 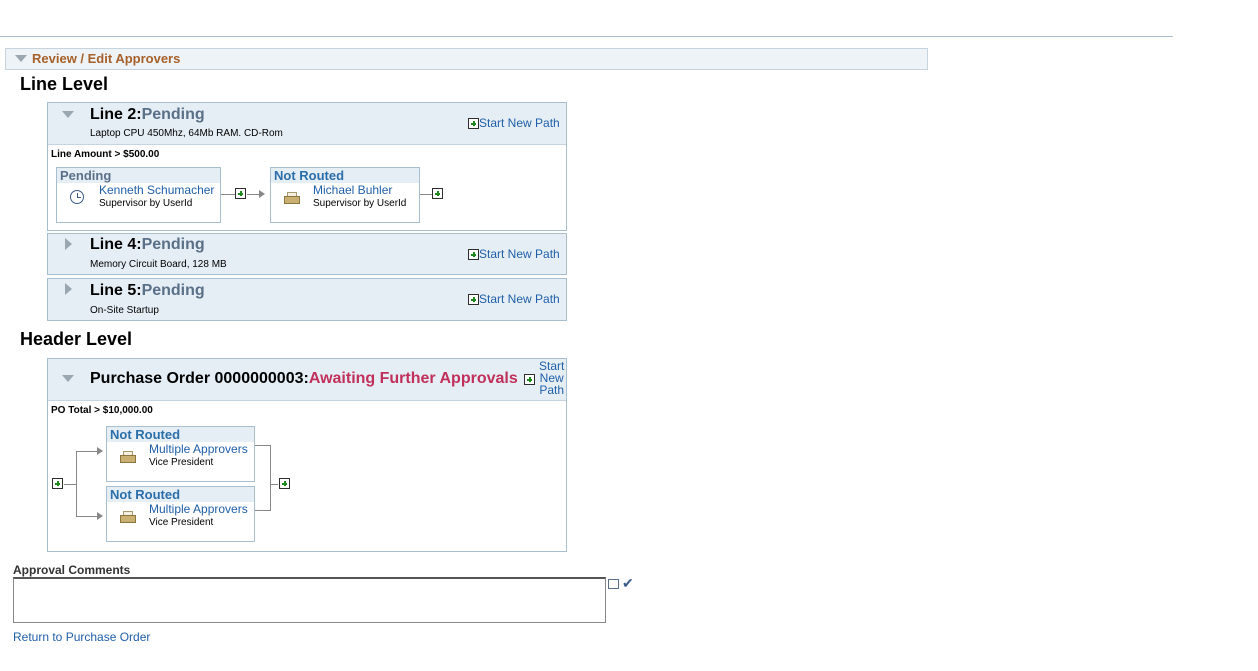 What do you see at coordinates (628, 583) in the screenshot?
I see `spell-check-icon: ✔` at bounding box center [628, 583].